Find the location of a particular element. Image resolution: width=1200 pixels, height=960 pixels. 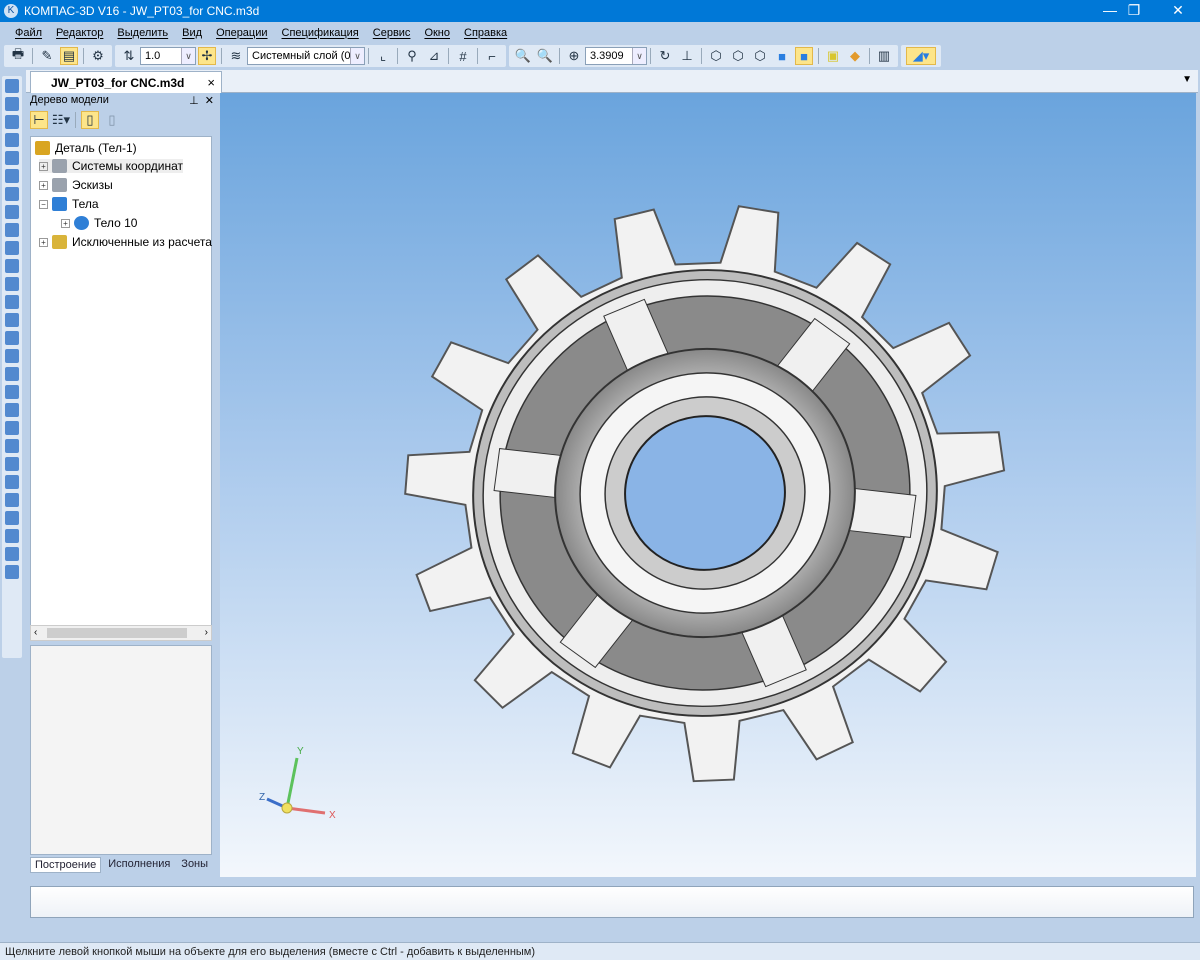

tab-versions: Исполнения is located at coordinates (139, 865).